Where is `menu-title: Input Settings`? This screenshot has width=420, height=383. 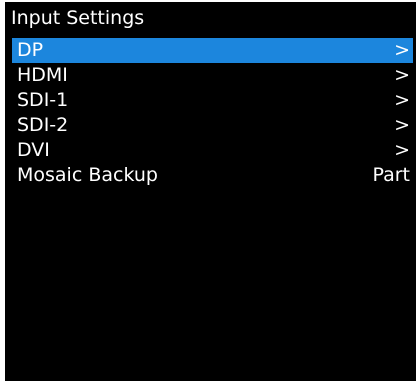
menu-title: Input Settings is located at coordinates (78, 18).